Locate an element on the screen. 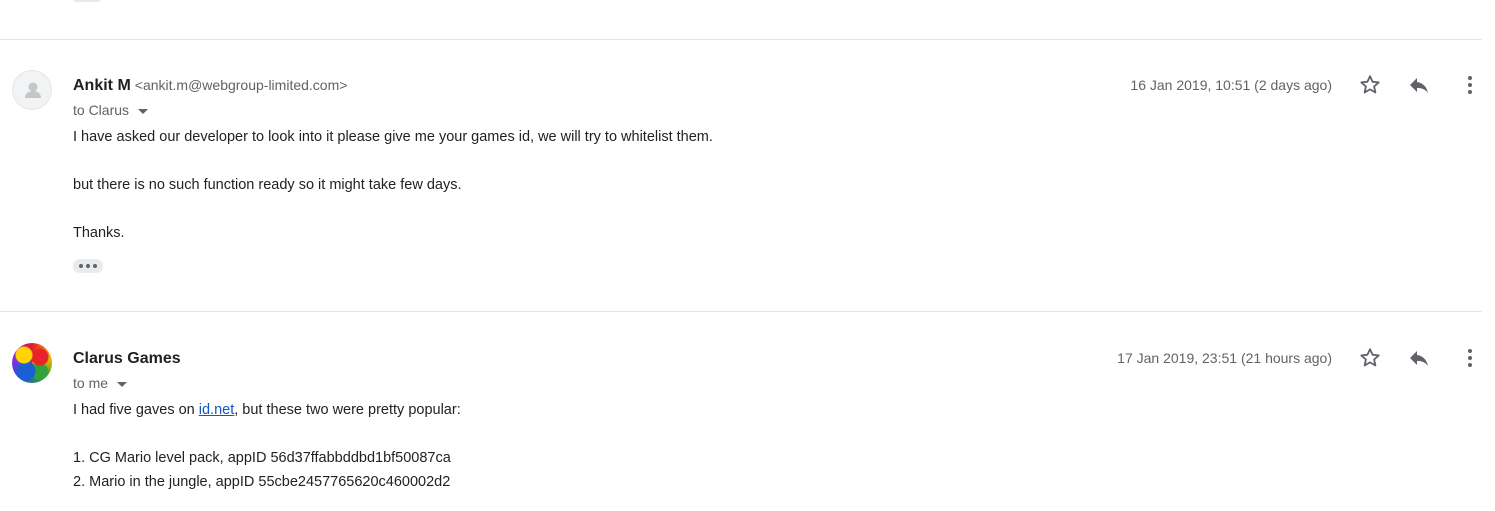 This screenshot has width=1495, height=511. sender-line: Ankit M <ankit.m@webgroup-limited.com> is located at coordinates (210, 86).